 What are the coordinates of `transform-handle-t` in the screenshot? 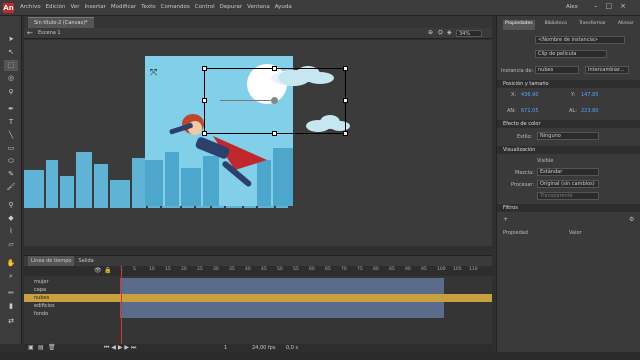 It's located at (274, 68).